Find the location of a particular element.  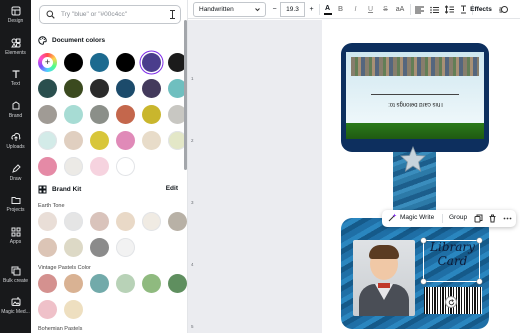

effects-button: Effects is located at coordinates (481, 9).